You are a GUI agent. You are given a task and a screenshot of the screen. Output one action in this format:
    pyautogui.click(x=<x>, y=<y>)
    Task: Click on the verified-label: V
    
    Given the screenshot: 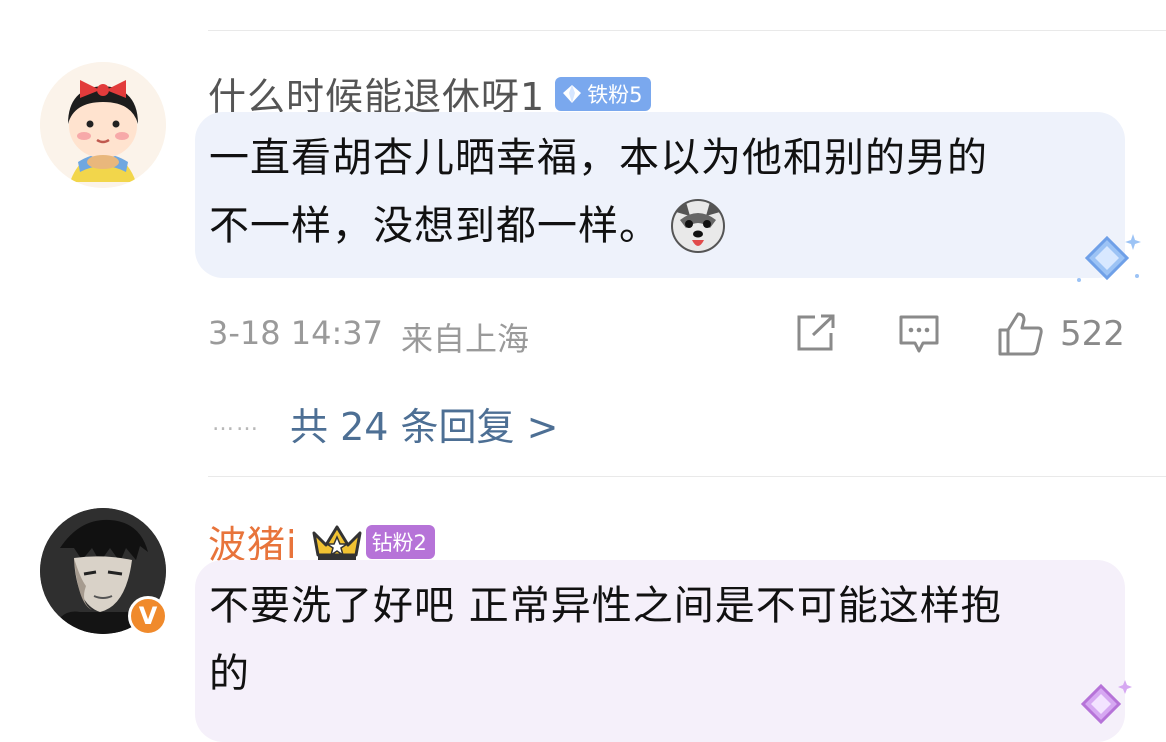 What is the action you would take?
    pyautogui.click(x=148, y=616)
    